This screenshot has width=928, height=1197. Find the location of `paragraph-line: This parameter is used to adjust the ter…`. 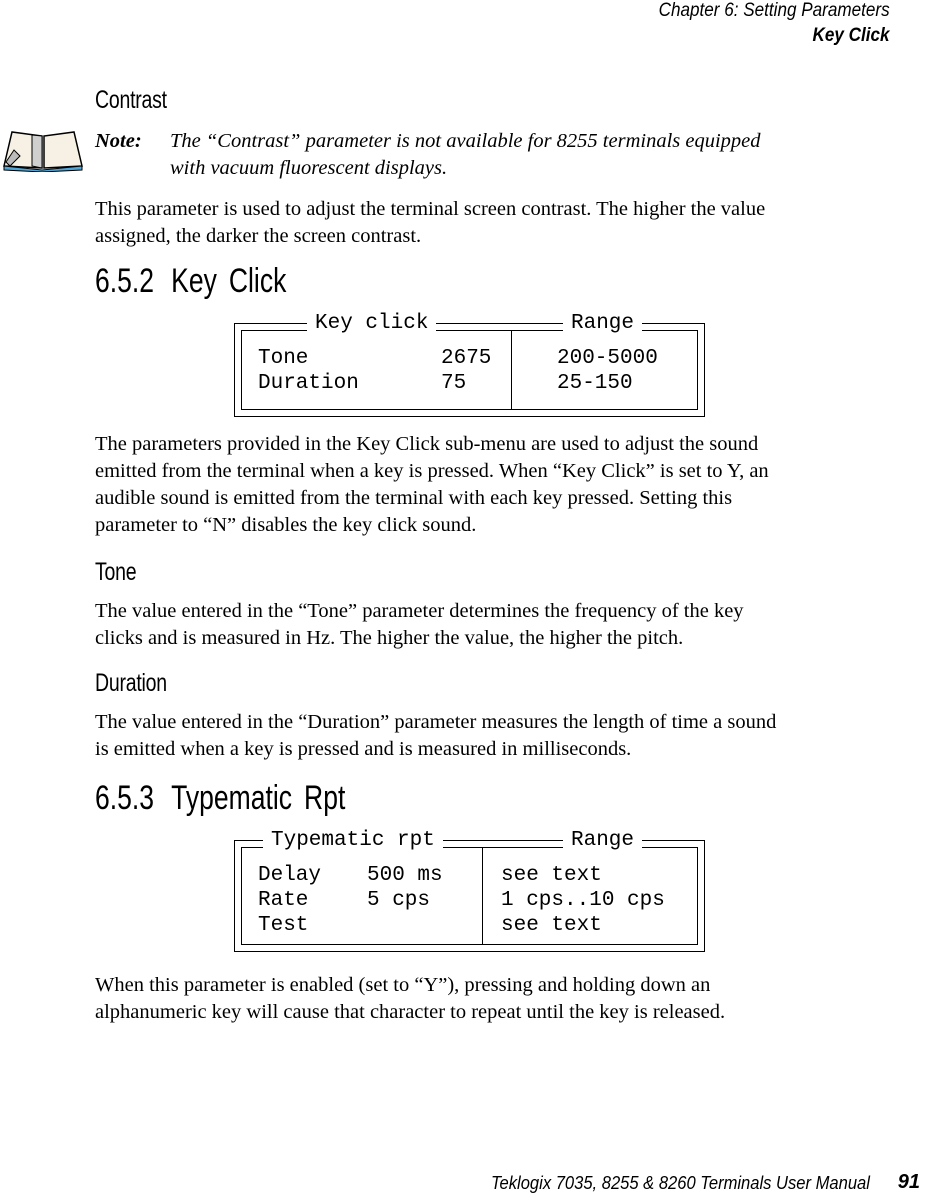

paragraph-line: This parameter is used to adjust the ter… is located at coordinates (430, 209).